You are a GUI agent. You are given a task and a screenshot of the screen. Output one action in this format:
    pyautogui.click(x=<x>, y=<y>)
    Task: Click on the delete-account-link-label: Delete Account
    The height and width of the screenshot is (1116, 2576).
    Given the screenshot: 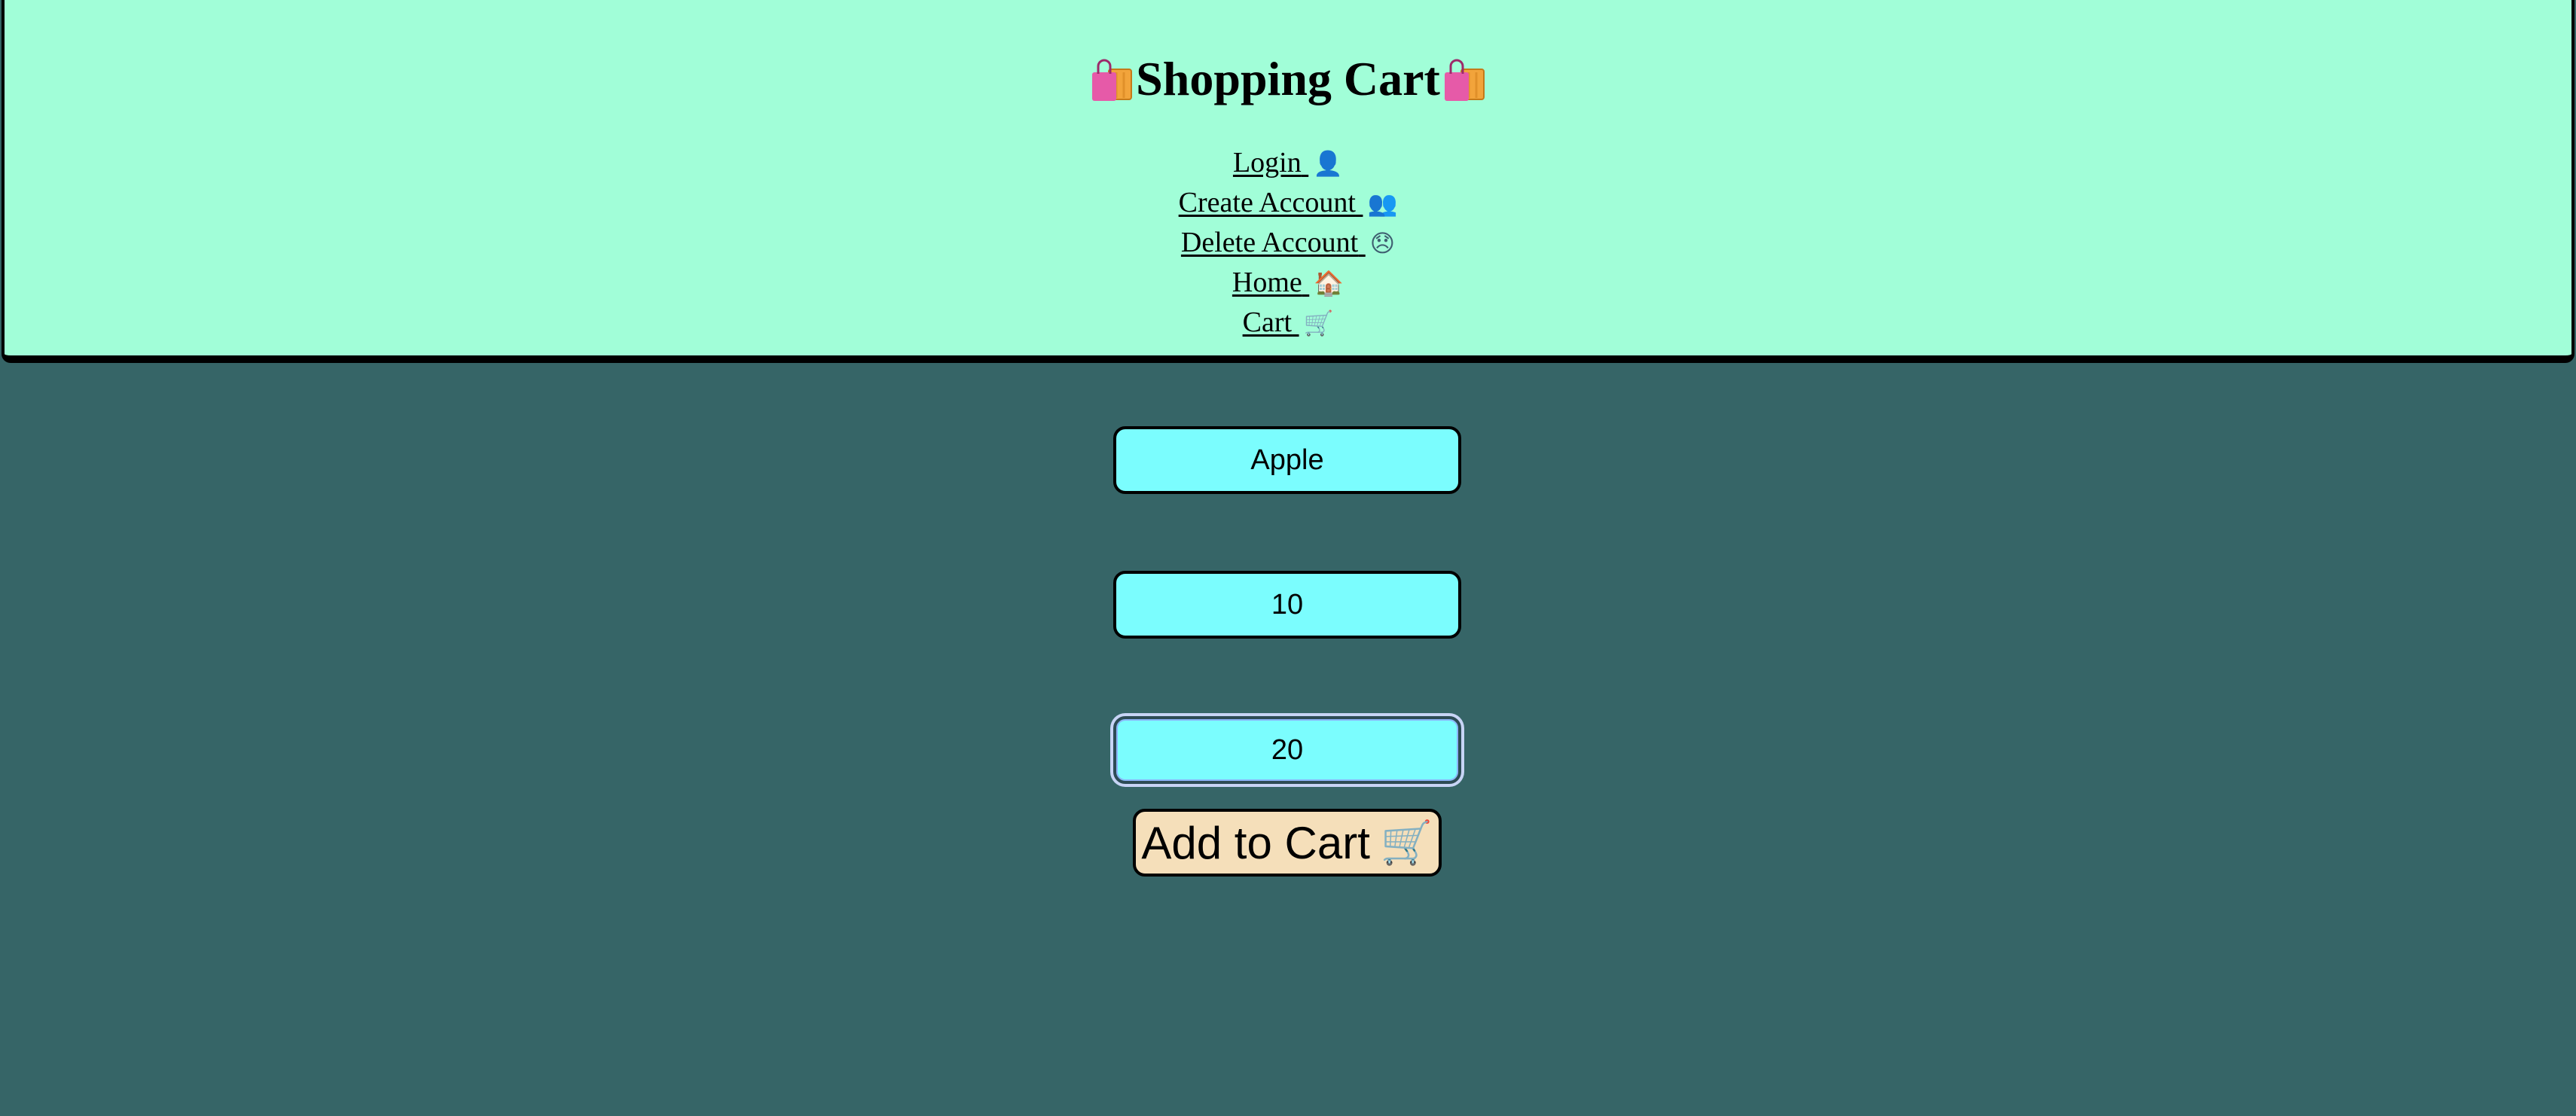 What is the action you would take?
    pyautogui.click(x=1270, y=242)
    